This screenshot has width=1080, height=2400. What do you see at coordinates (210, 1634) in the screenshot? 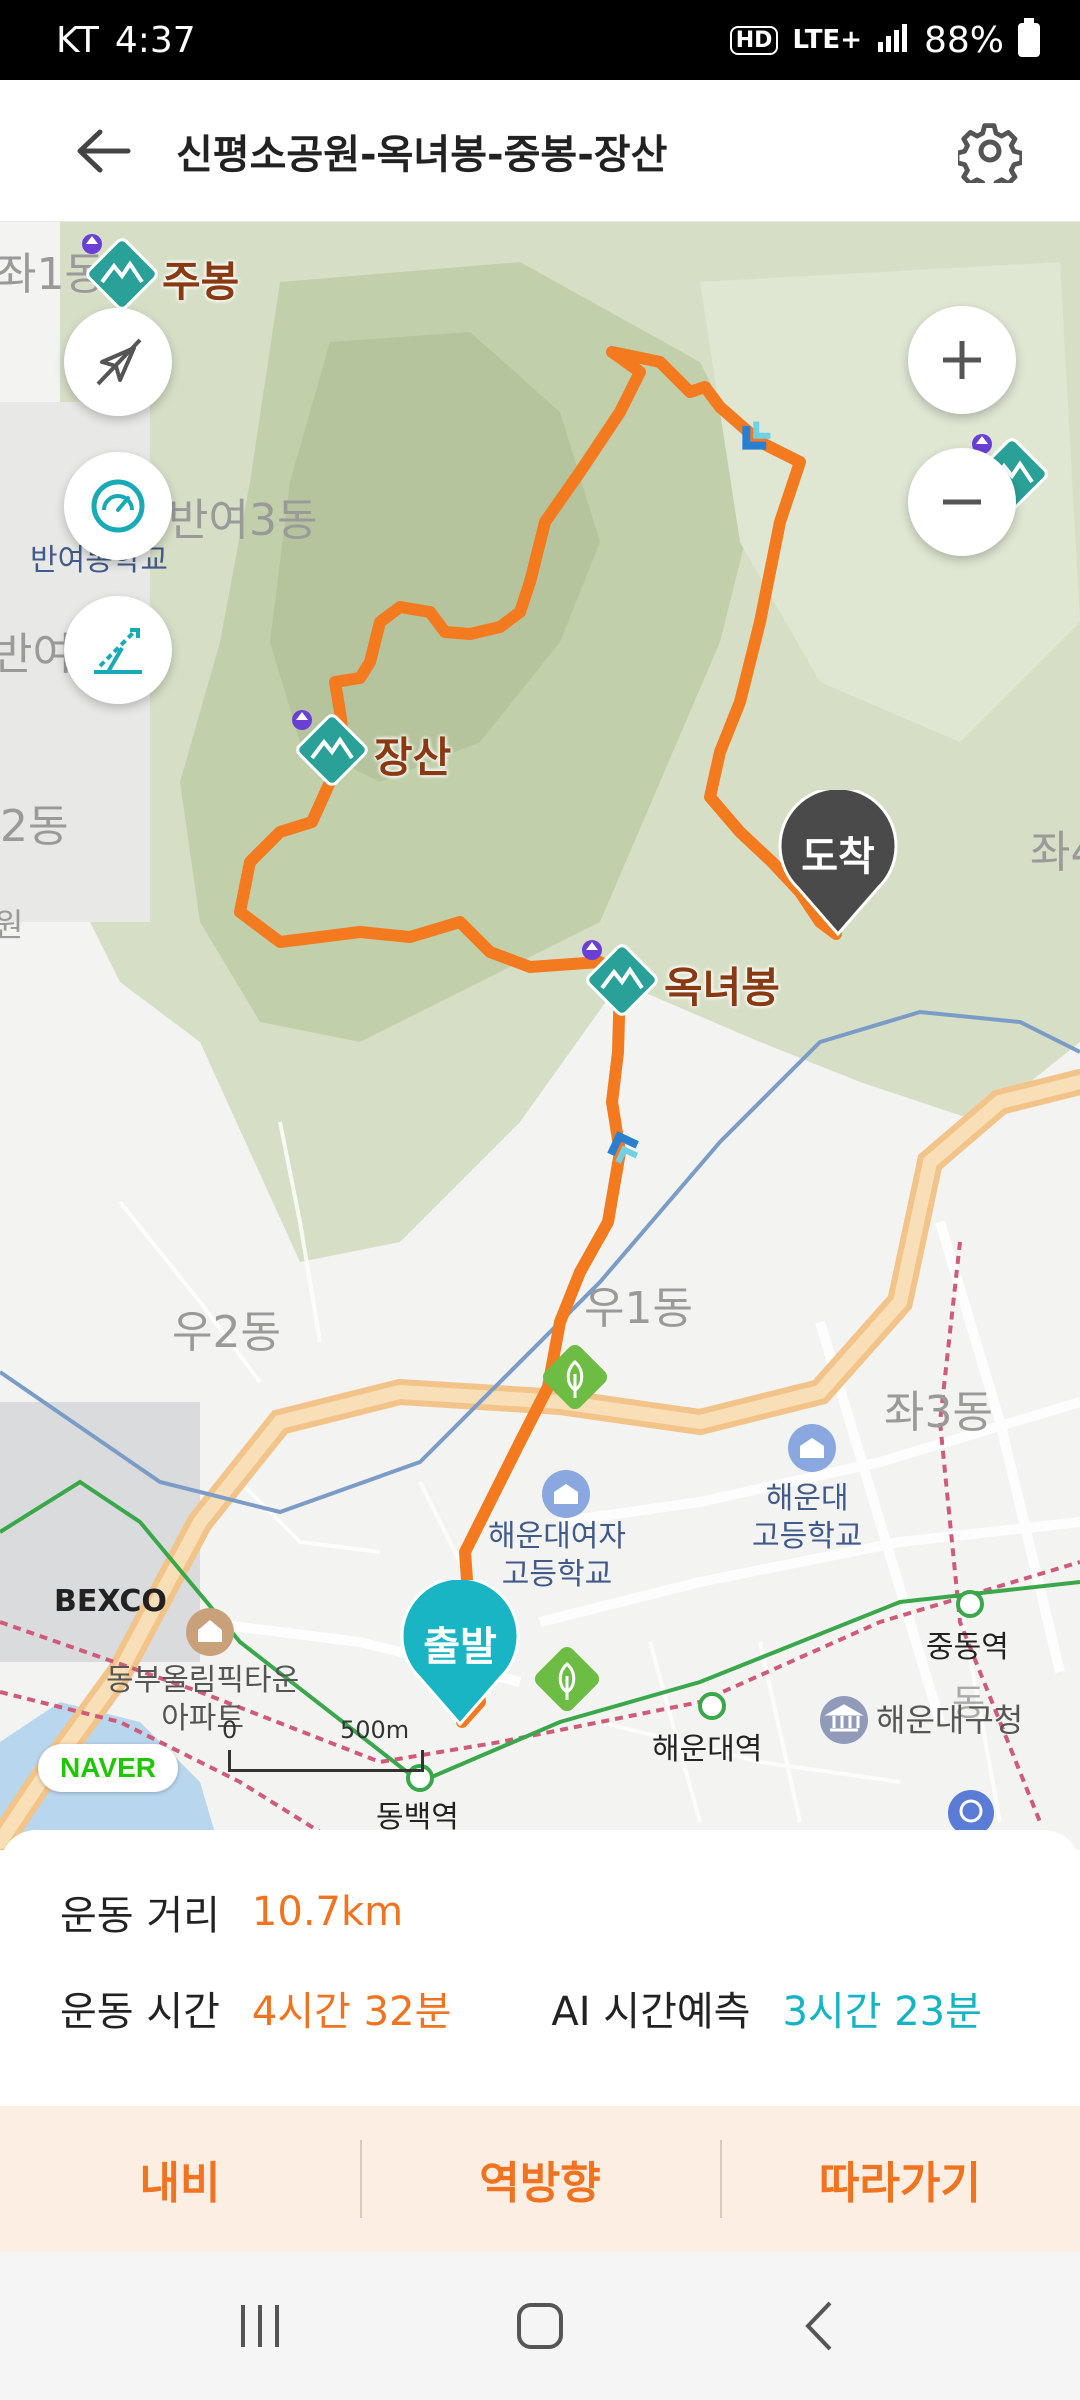
I see `apartment-icon` at bounding box center [210, 1634].